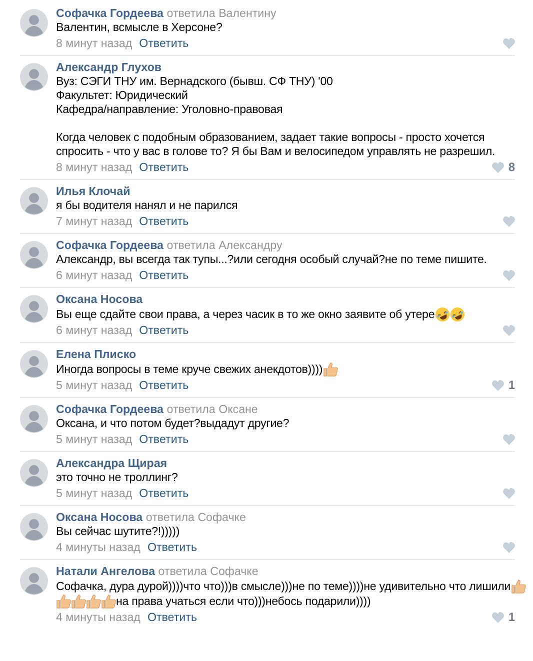 The width and height of the screenshot is (533, 661). I want to click on timestamp: 7 минут назад, so click(94, 221).